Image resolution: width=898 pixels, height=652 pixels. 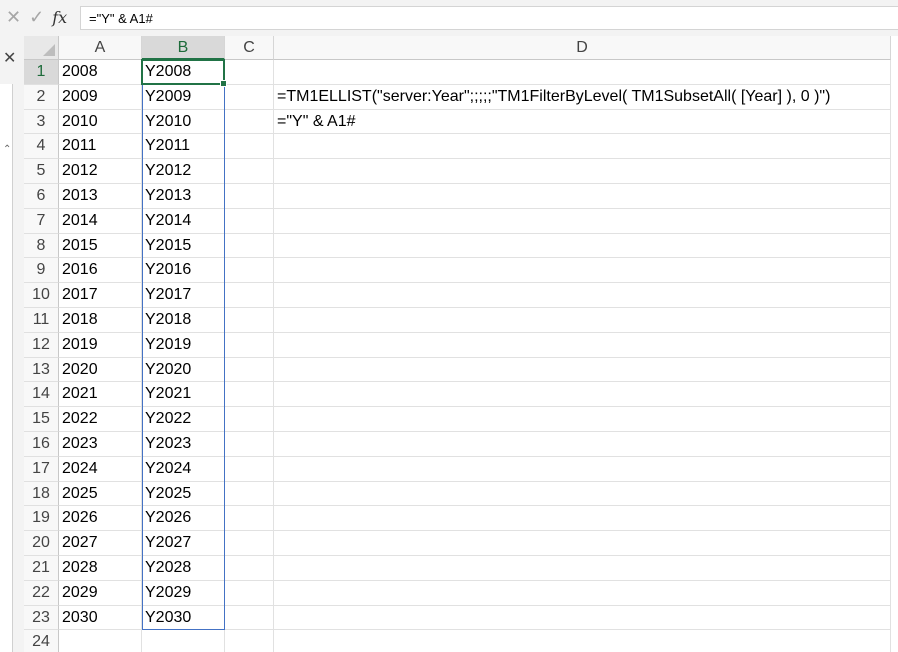 What do you see at coordinates (582, 171) in the screenshot?
I see `cell-d5` at bounding box center [582, 171].